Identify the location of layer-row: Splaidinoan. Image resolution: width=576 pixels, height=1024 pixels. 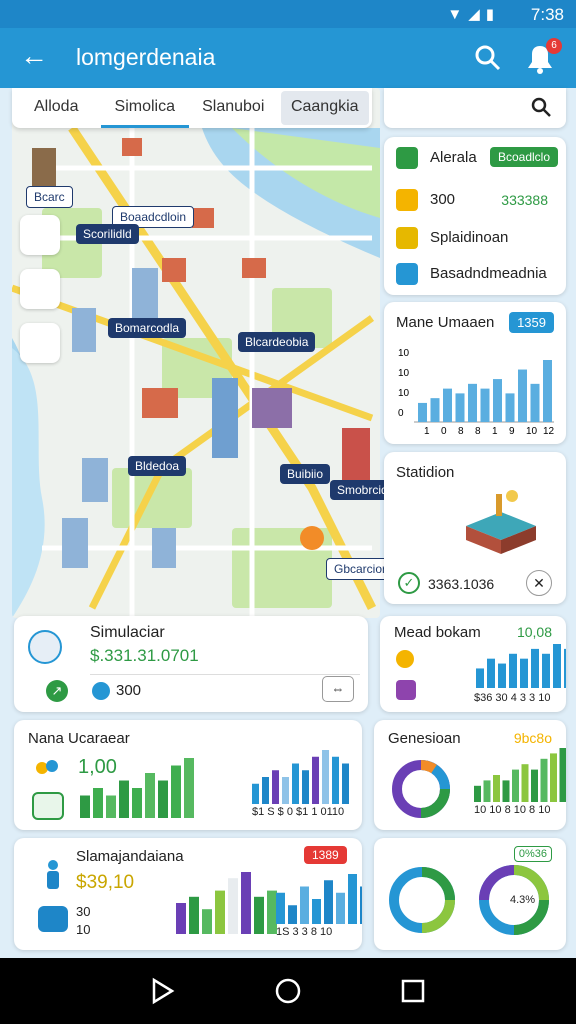
(477, 239).